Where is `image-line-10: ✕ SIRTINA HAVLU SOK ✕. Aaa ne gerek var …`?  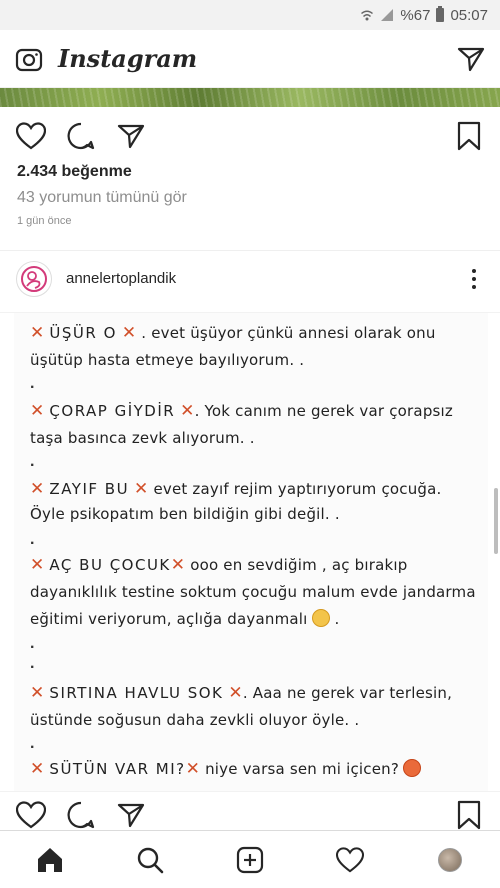
image-line-10: ✕ SIRTINA HAVLU SOK ✕. Aaa ne gerek var … is located at coordinates (241, 693).